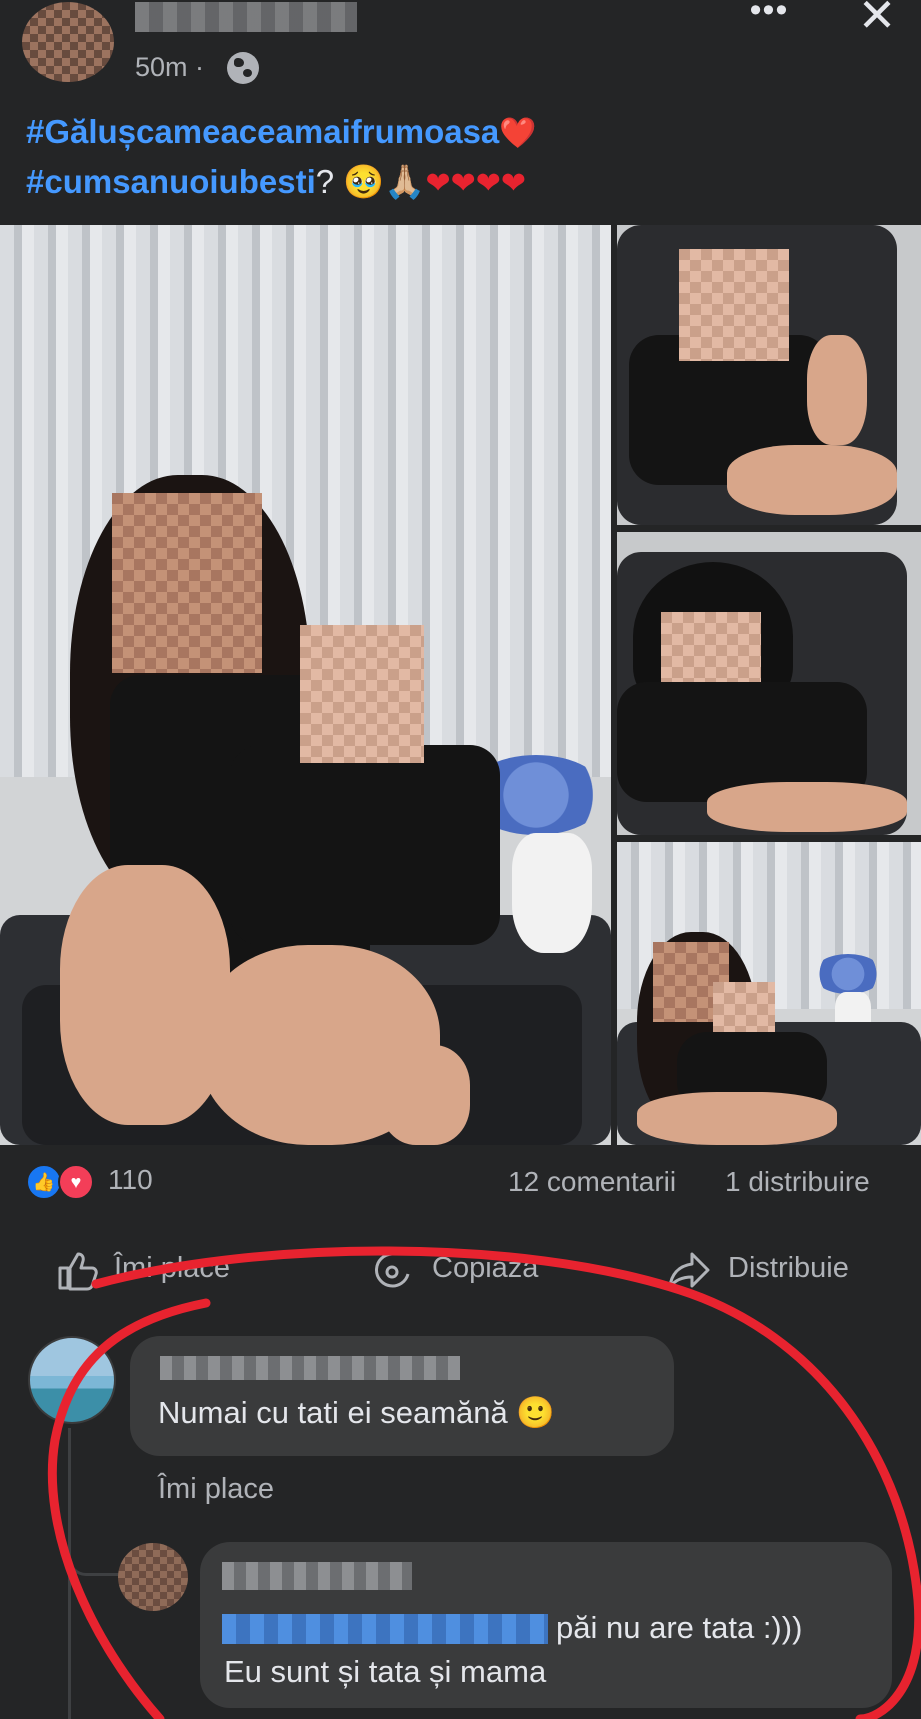 This screenshot has height=1719, width=921. What do you see at coordinates (187, 583) in the screenshot?
I see `face-redacted` at bounding box center [187, 583].